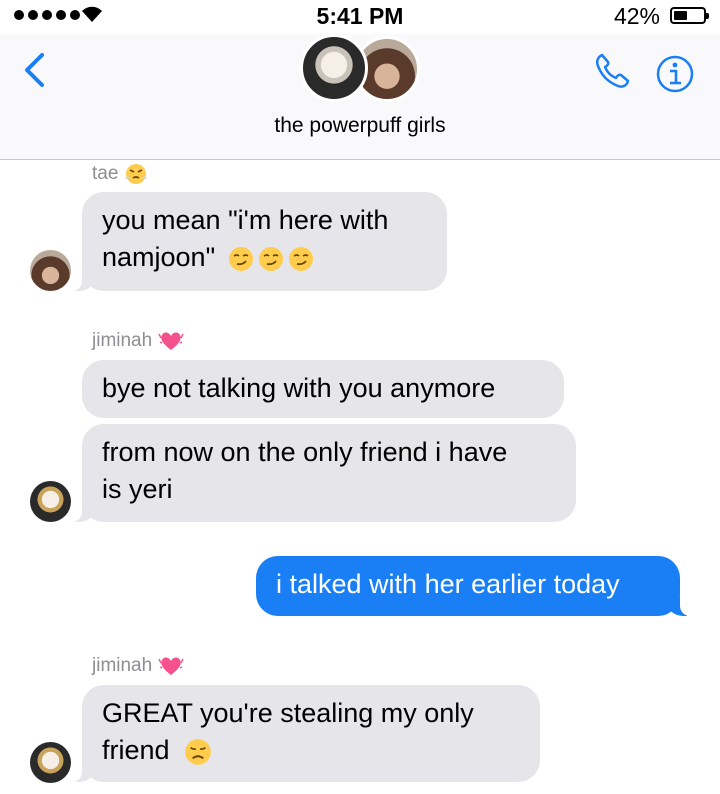 The width and height of the screenshot is (720, 794). Describe the element at coordinates (105, 173) in the screenshot. I see `sender-label: tae` at that location.